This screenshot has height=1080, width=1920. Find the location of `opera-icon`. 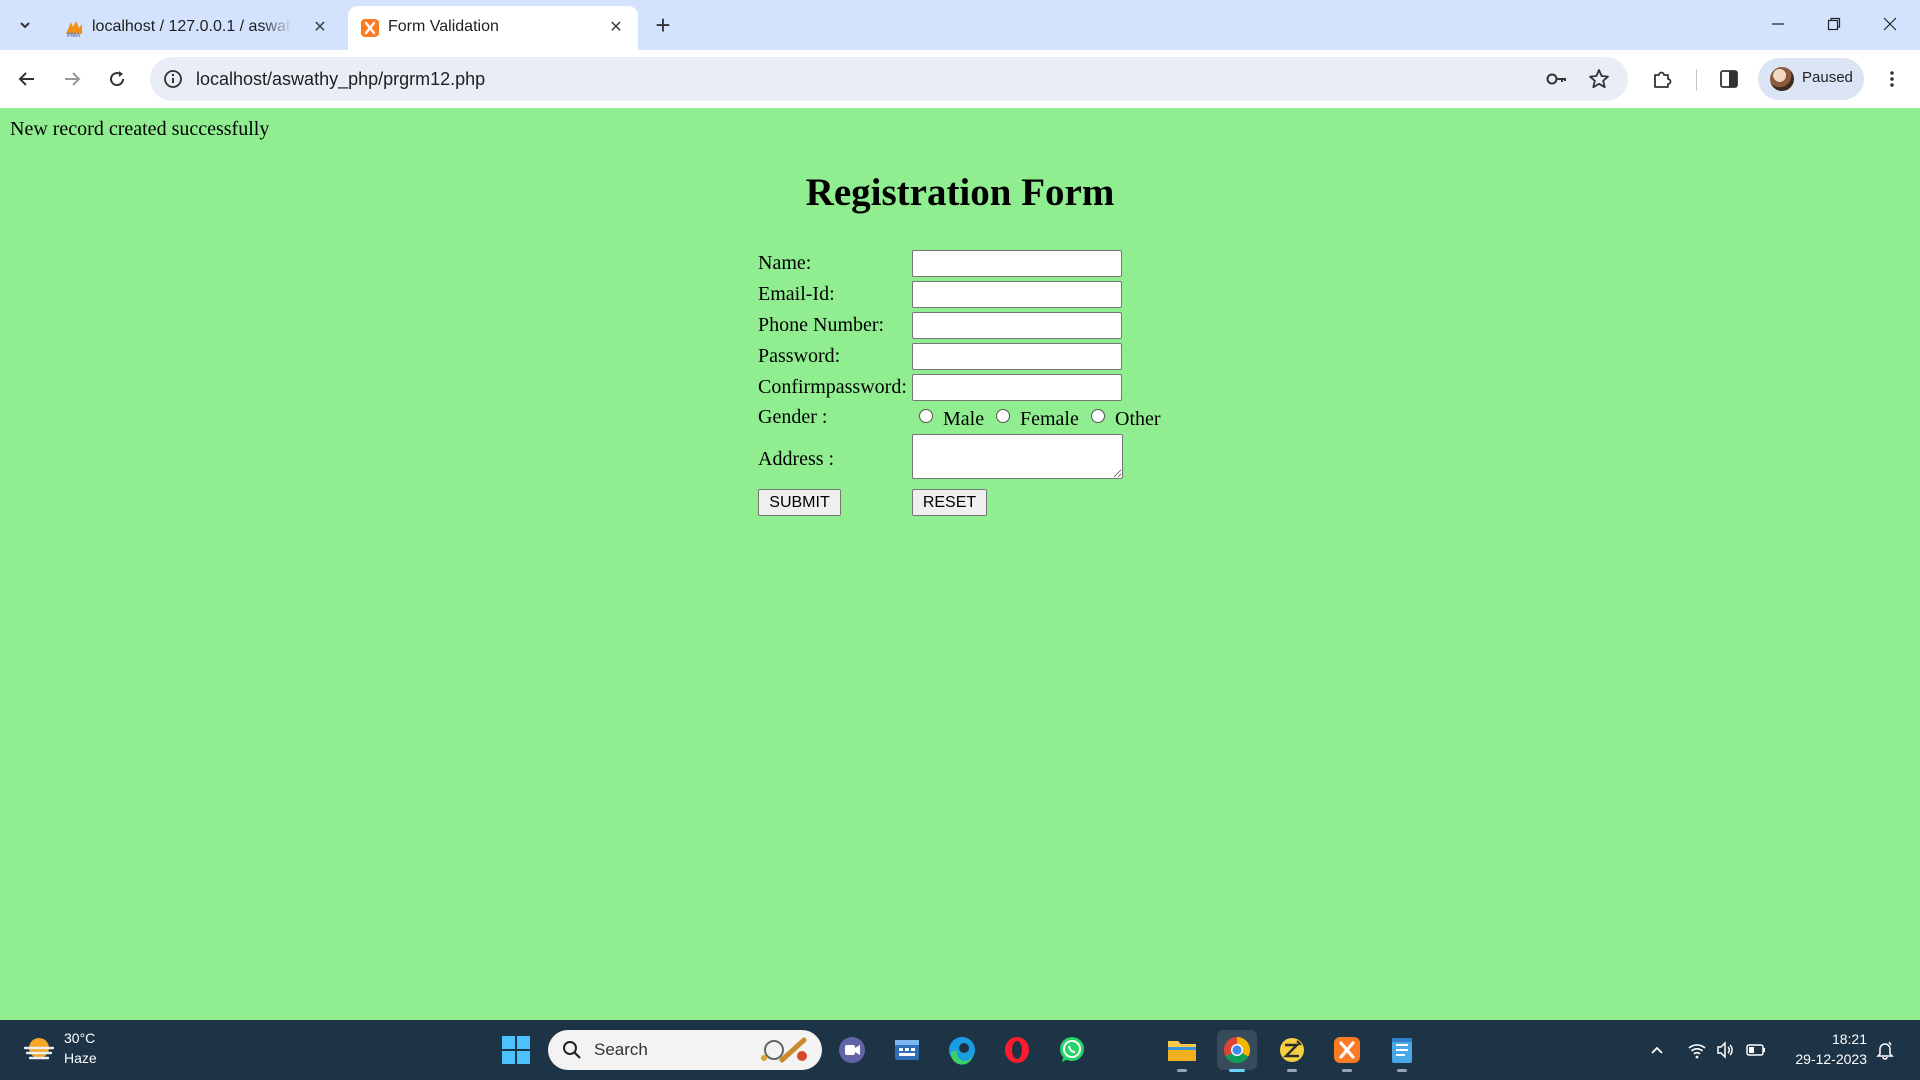

opera-icon is located at coordinates (1017, 1050).